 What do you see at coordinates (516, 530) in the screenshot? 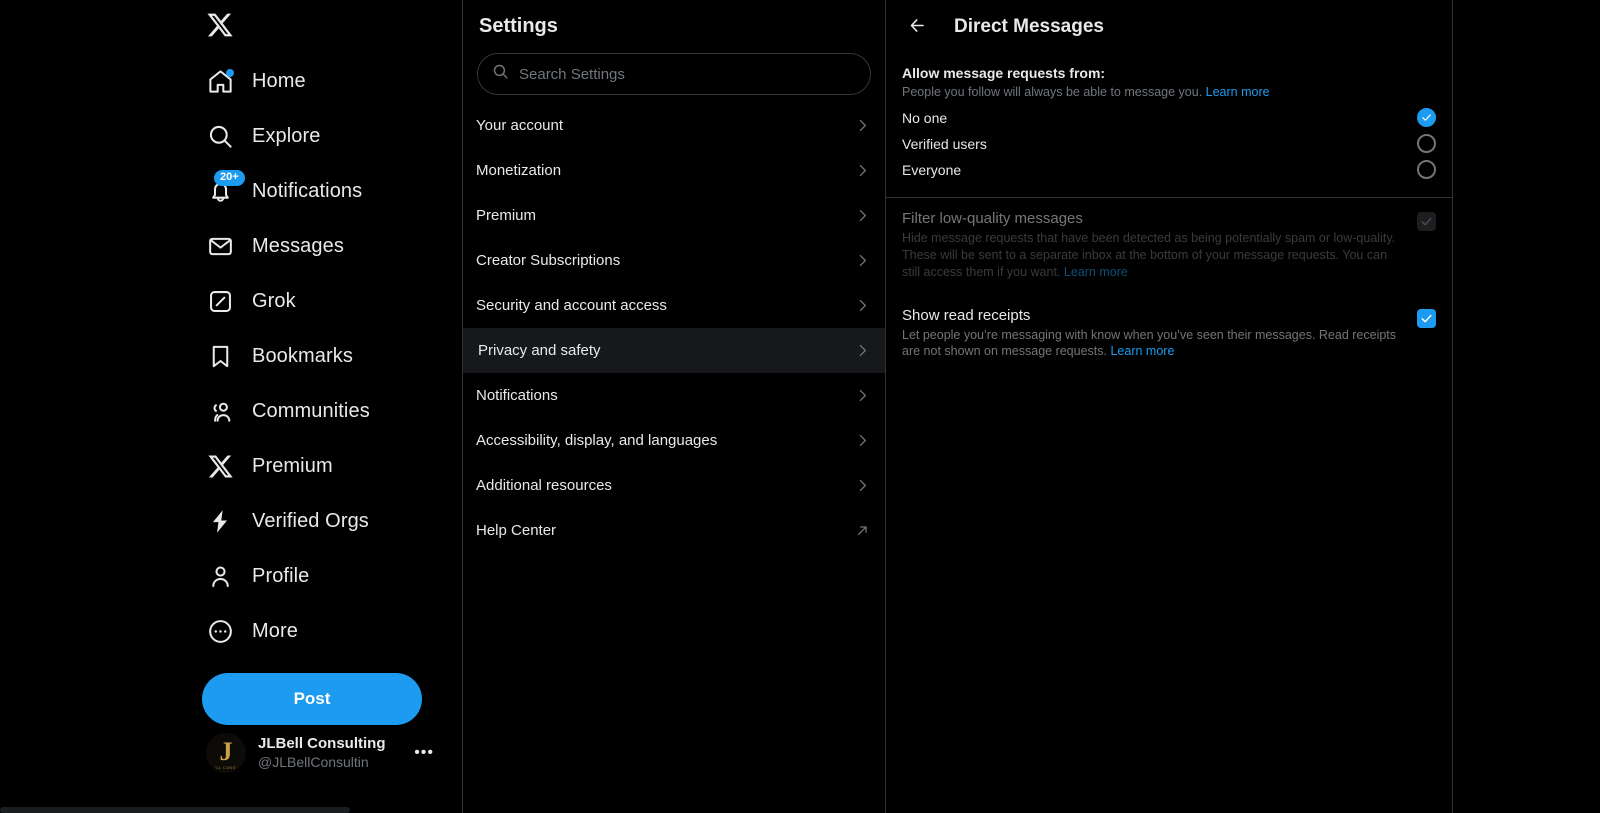
I see `settings-item-label: Help Center` at bounding box center [516, 530].